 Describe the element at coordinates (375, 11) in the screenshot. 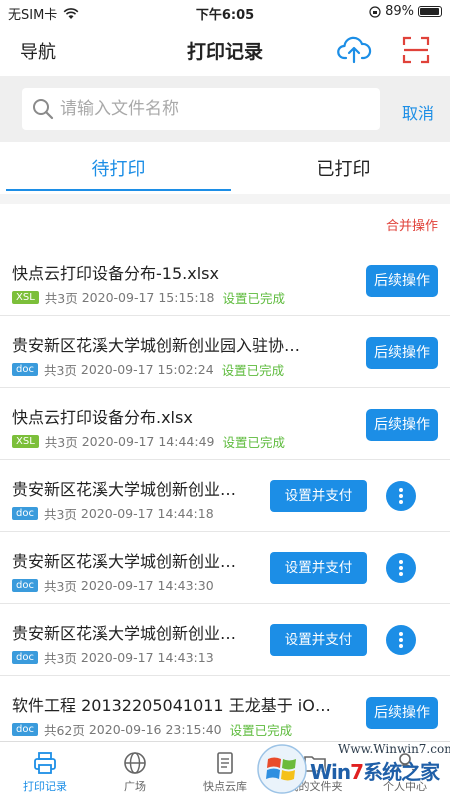

I see `orientation-lock-icon` at that location.